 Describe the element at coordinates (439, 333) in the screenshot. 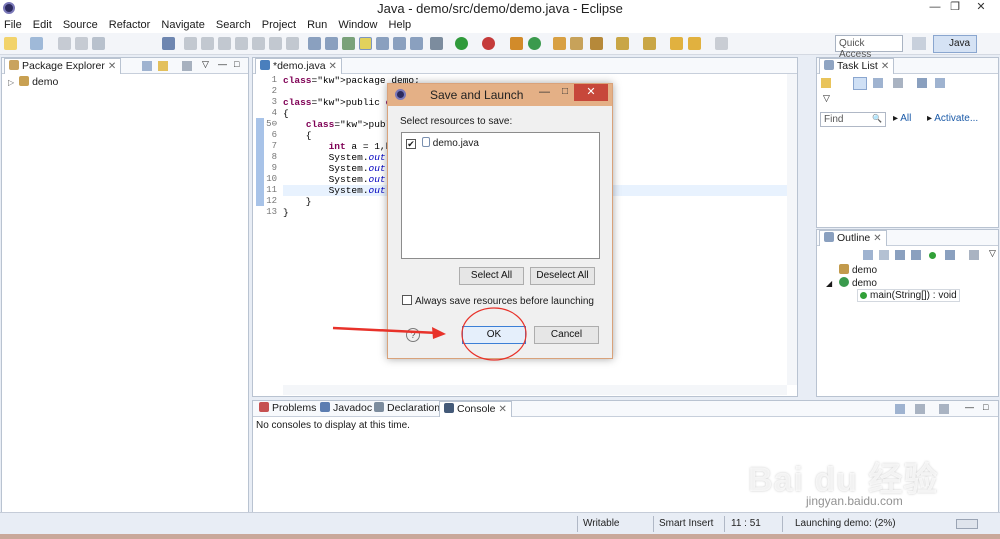

I see `pointer-arrow-head-icon` at that location.